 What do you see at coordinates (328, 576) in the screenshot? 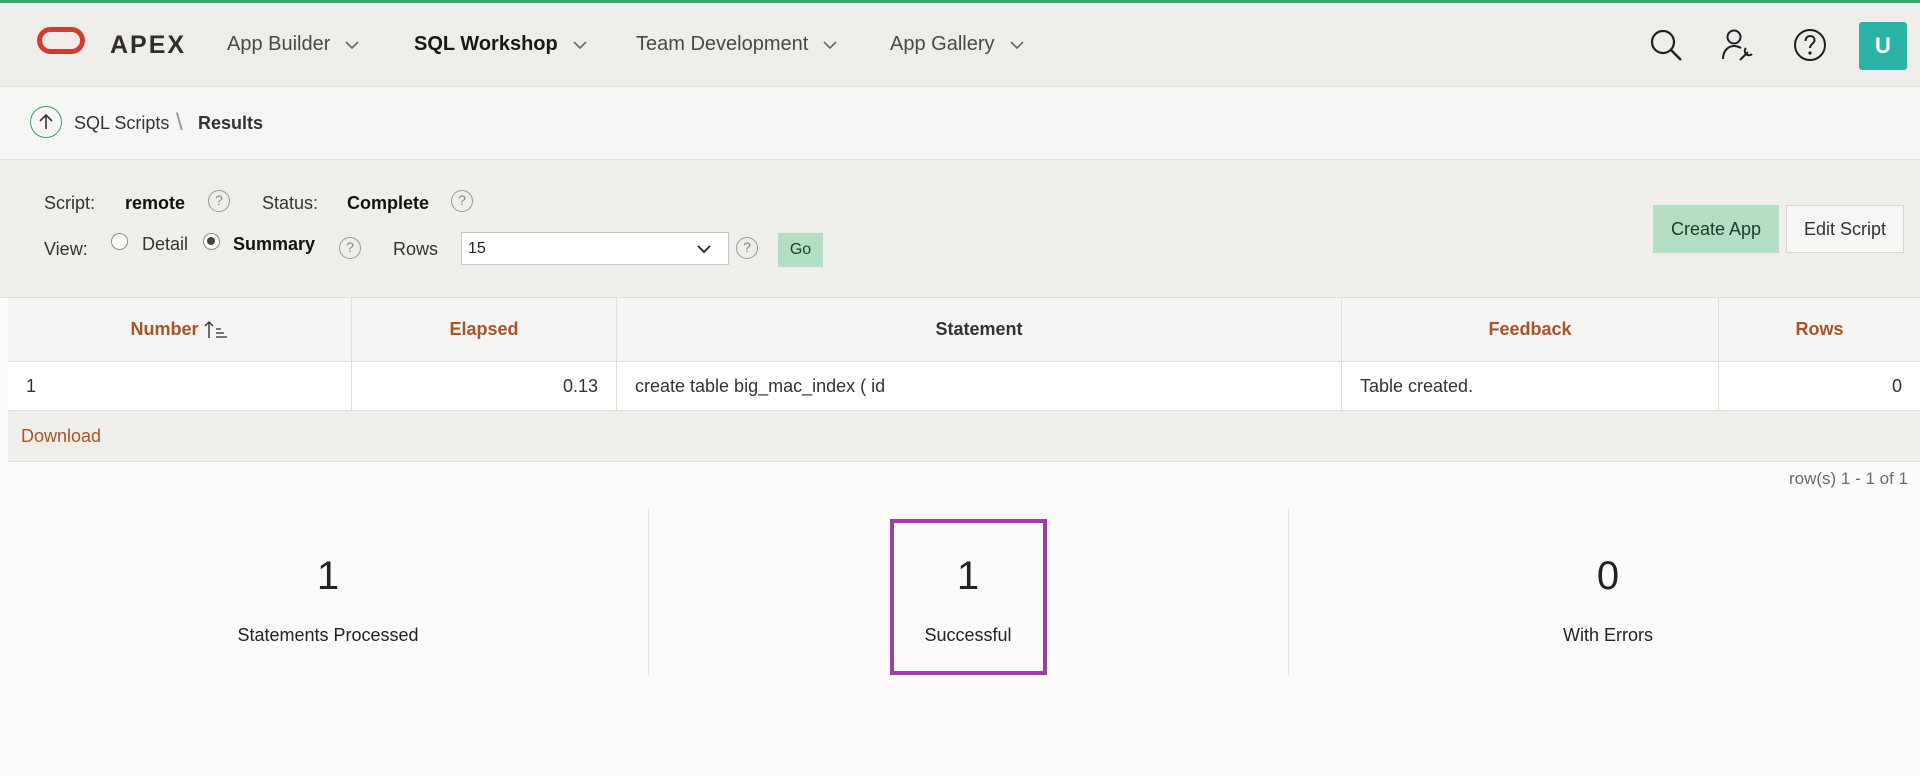
I see `stat-statements-processed-value: 1` at bounding box center [328, 576].